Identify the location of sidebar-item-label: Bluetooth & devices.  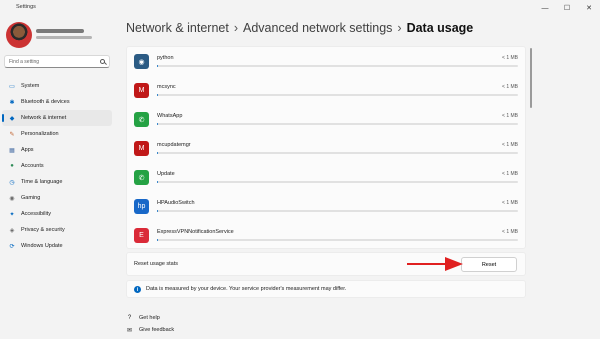
(45, 102).